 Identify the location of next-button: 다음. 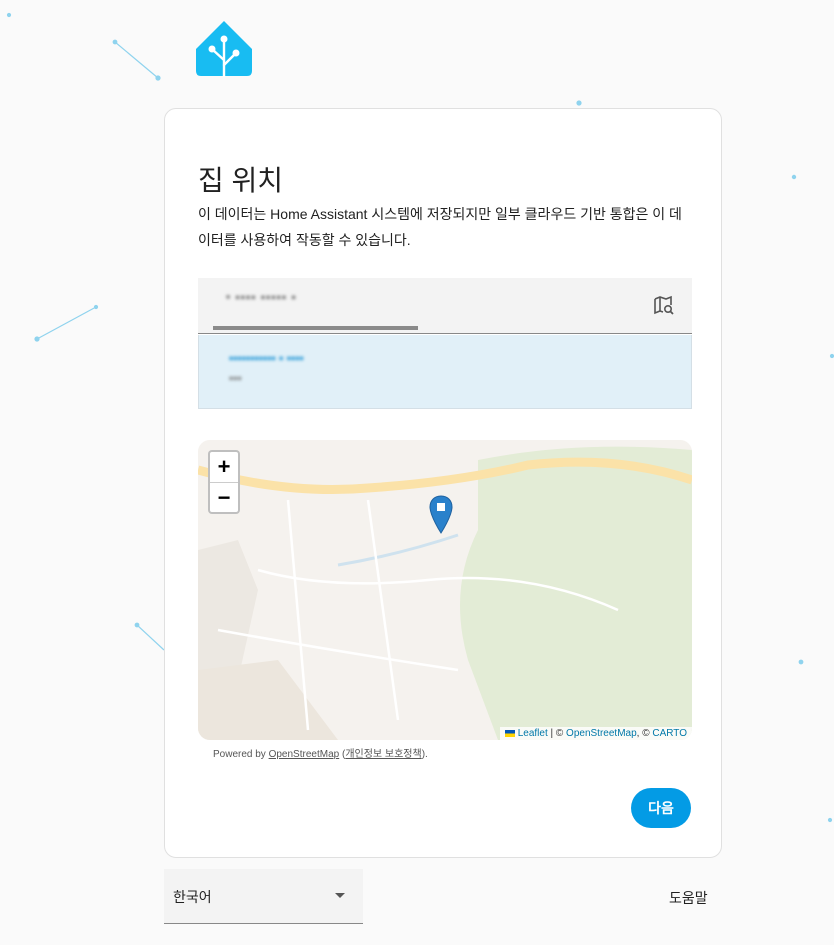
(661, 808).